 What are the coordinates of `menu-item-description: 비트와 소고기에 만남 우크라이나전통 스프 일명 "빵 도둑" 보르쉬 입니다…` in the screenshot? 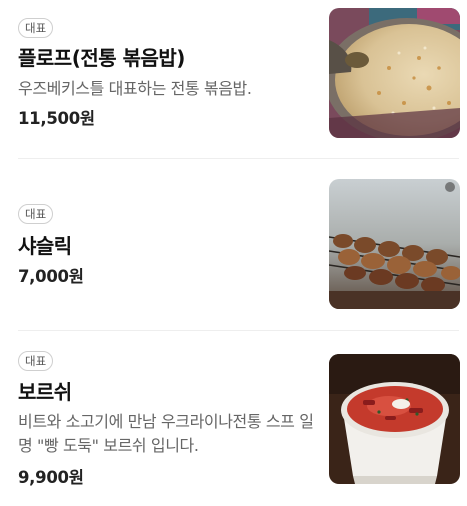 It's located at (166, 433).